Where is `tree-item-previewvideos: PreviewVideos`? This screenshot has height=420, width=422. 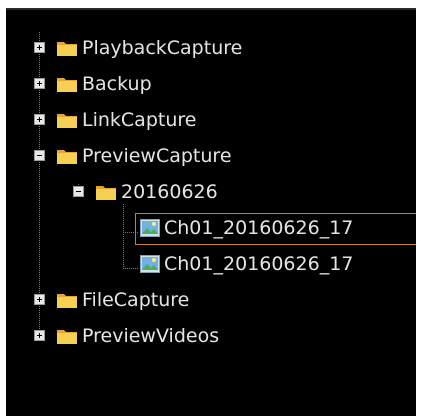 tree-item-previewvideos: PreviewVideos is located at coordinates (211, 336).